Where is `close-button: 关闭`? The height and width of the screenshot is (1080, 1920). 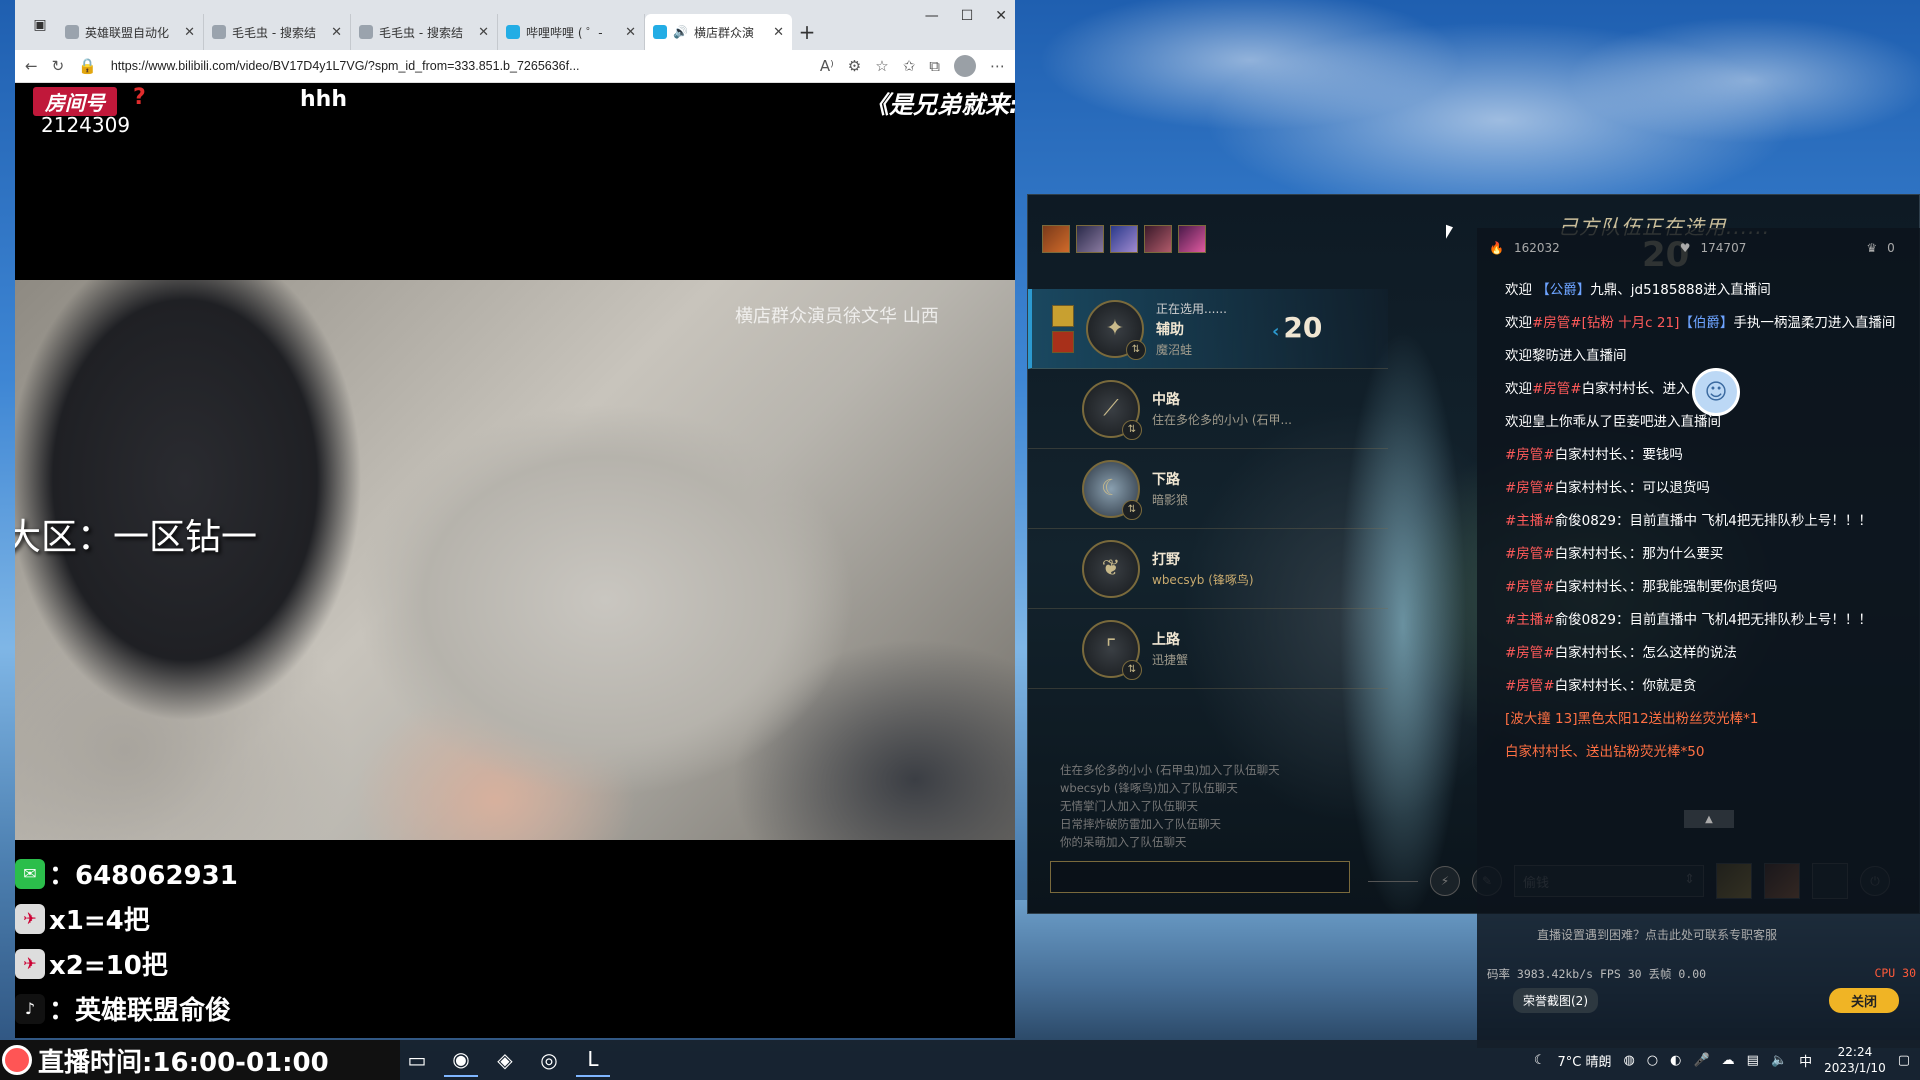
close-button: 关闭 is located at coordinates (1864, 1000).